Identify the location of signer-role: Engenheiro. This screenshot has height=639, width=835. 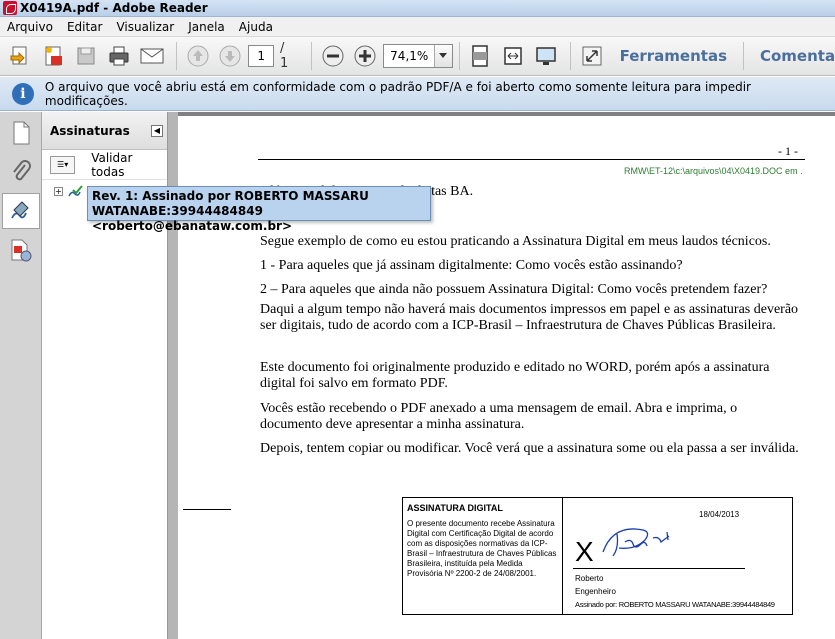
(595, 591).